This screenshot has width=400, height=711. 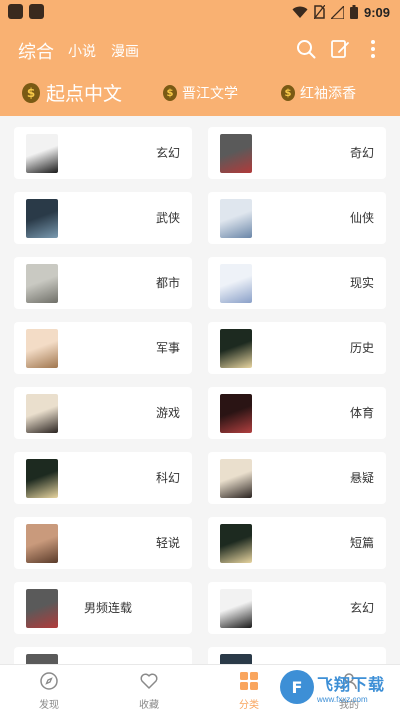 I want to click on category-label: 奇幻, so click(x=361, y=153).